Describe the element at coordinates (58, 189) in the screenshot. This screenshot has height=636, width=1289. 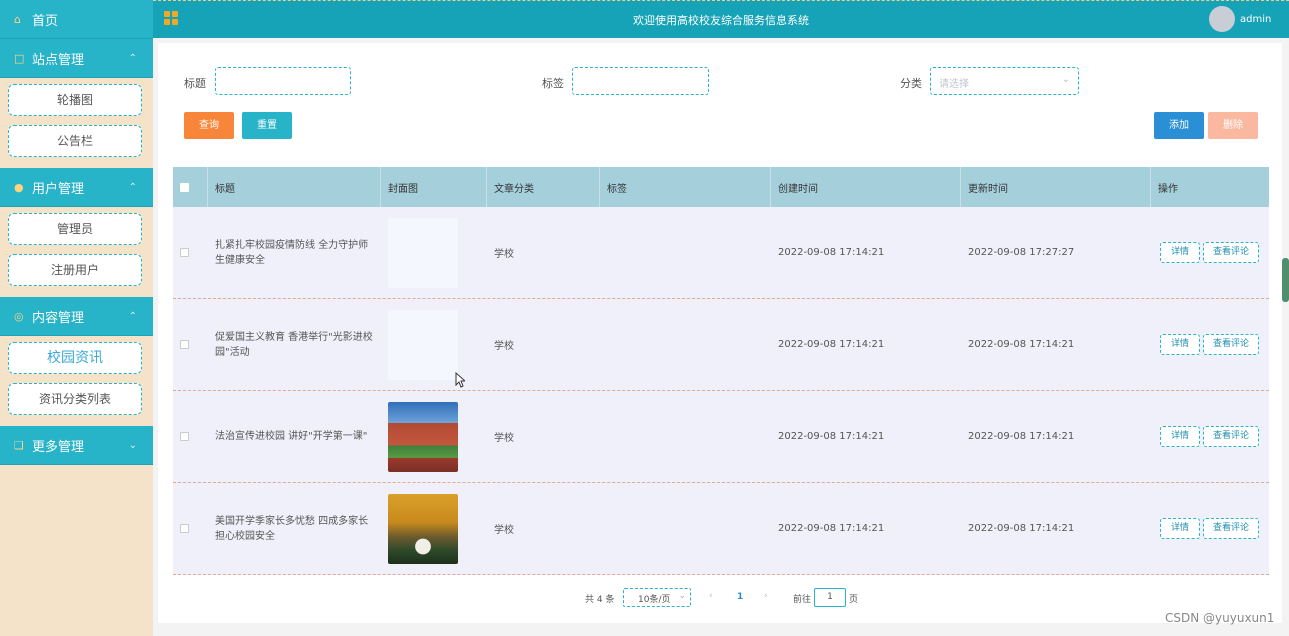
I see `sidebar-group-label: 用户管理` at that location.